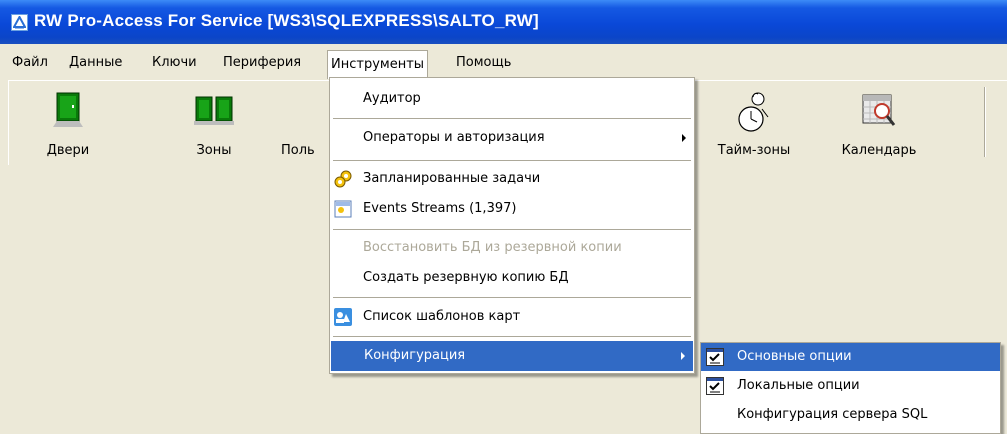 Image resolution: width=1007 pixels, height=434 pixels. I want to click on toolbar-zones-button: Зоны, so click(214, 121).